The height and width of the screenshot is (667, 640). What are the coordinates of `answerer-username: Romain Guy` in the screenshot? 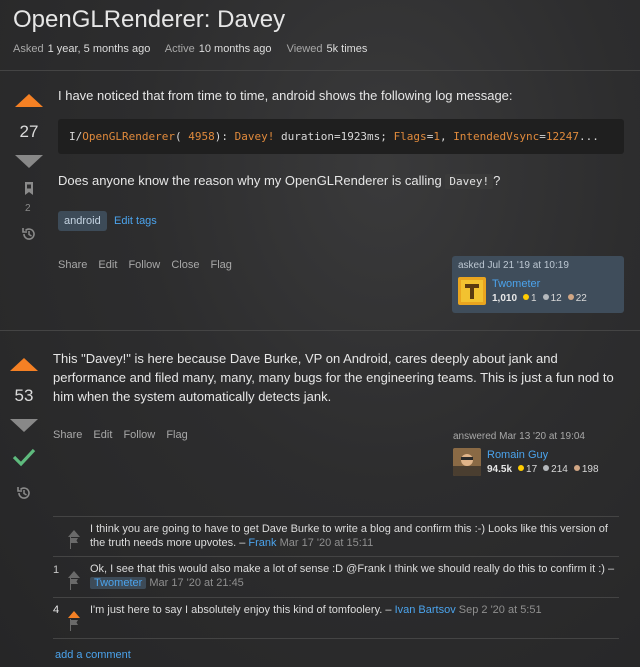 It's located at (517, 455).